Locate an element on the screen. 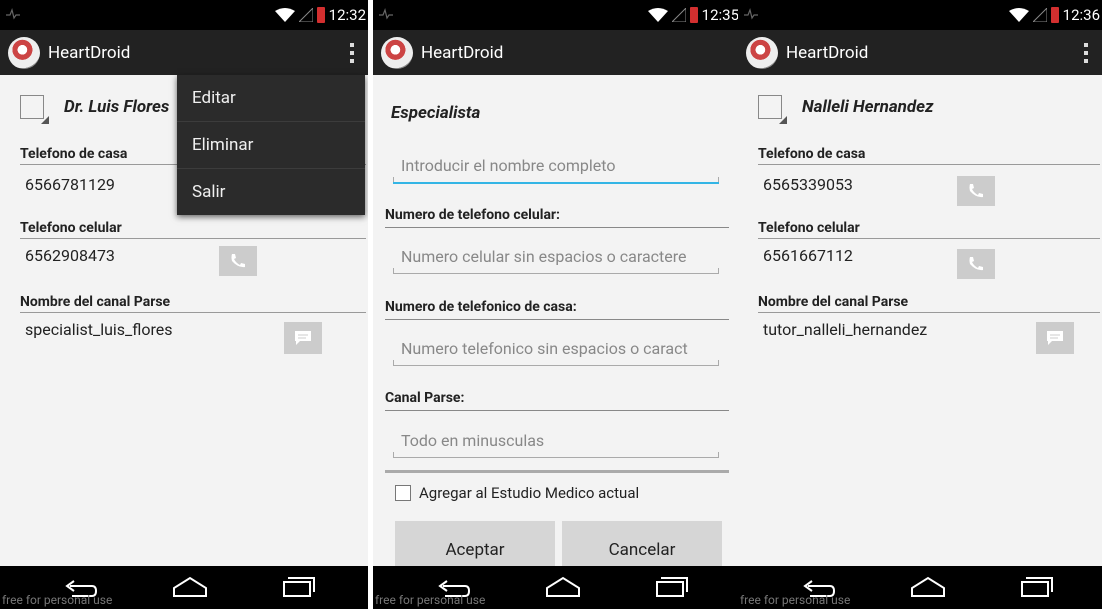 The height and width of the screenshot is (609, 1102). channel-value: tutor_nalleli_hernandez is located at coordinates (845, 329).